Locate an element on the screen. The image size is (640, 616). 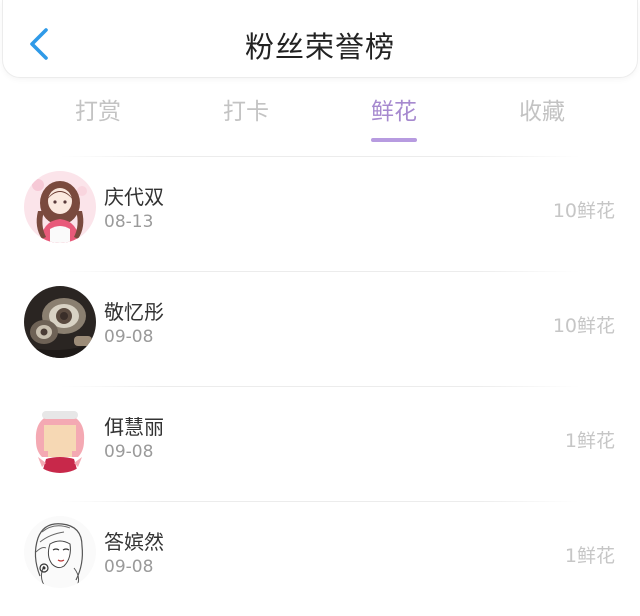
tab-flowers: 鲜花 is located at coordinates (394, 117).